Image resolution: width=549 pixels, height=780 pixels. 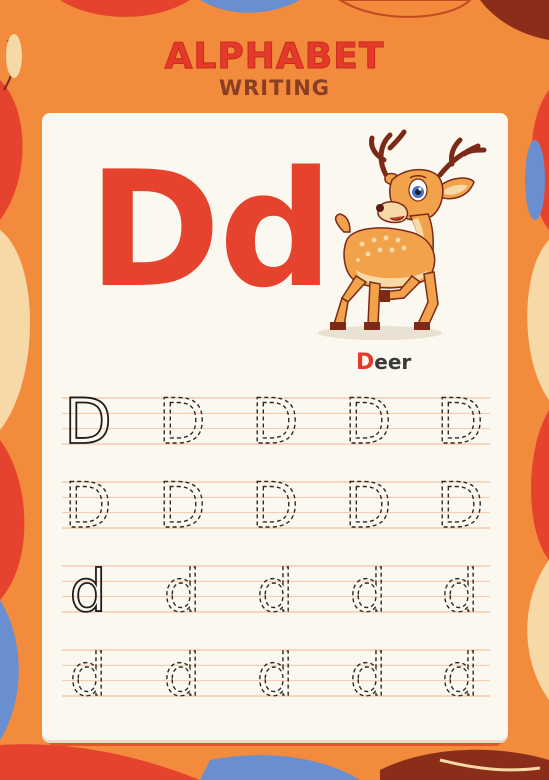 I want to click on solid-letter: d, so click(x=88, y=591).